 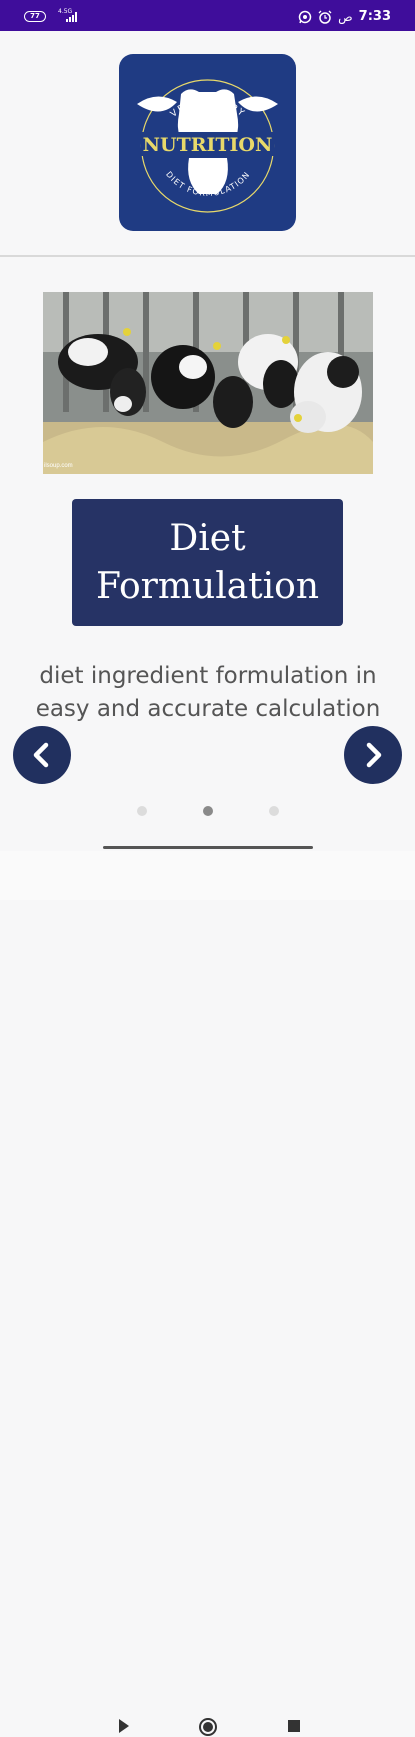 I want to click on cows-feeding-image, so click(x=208, y=383).